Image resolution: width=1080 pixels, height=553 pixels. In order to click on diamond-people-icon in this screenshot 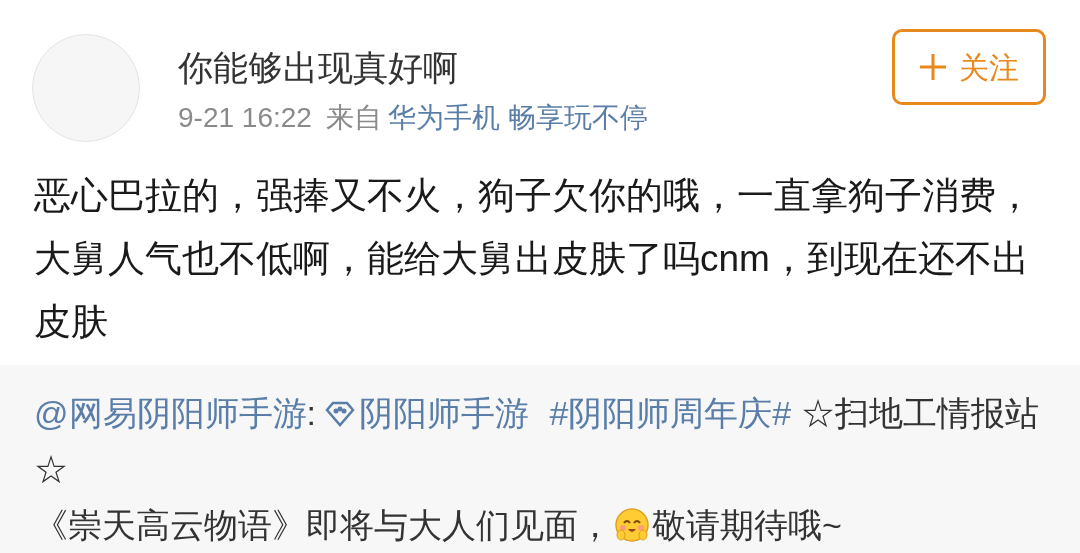, I will do `click(340, 414)`.